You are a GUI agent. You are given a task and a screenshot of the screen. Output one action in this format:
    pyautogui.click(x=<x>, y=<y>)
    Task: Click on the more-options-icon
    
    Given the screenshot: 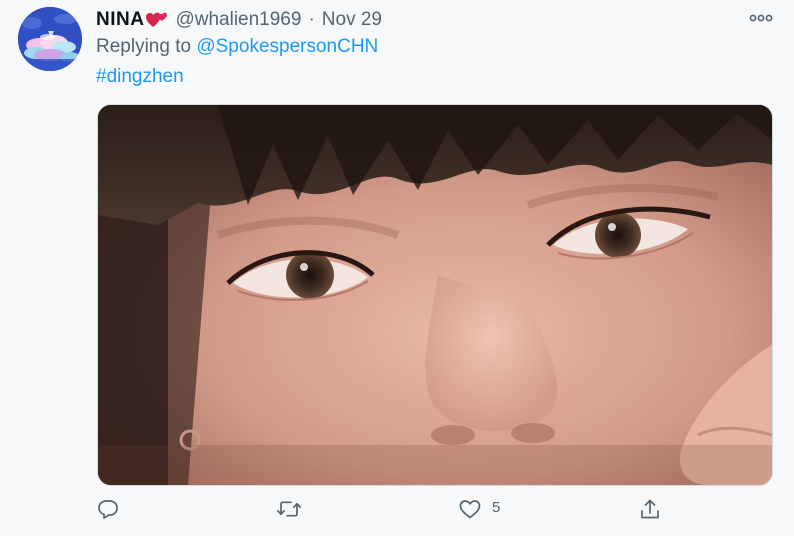 What is the action you would take?
    pyautogui.click(x=761, y=18)
    